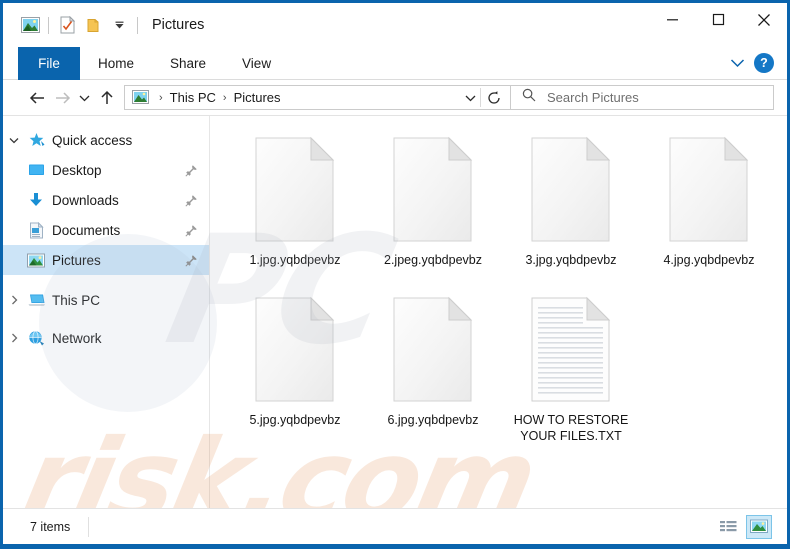 Image resolution: width=790 pixels, height=549 pixels. Describe the element at coordinates (92, 140) in the screenshot. I see `sidebar-item-label: Quick access` at that location.